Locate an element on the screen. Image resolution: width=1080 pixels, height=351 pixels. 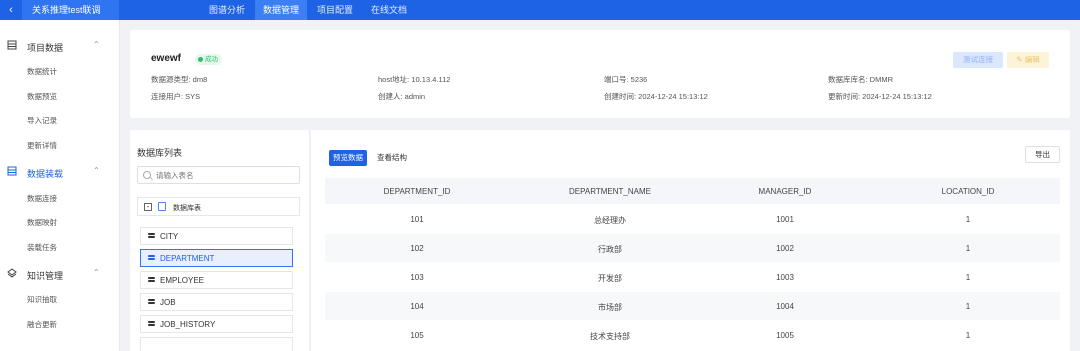
table-row: 103 开发部 1003 1 is located at coordinates (692, 277).